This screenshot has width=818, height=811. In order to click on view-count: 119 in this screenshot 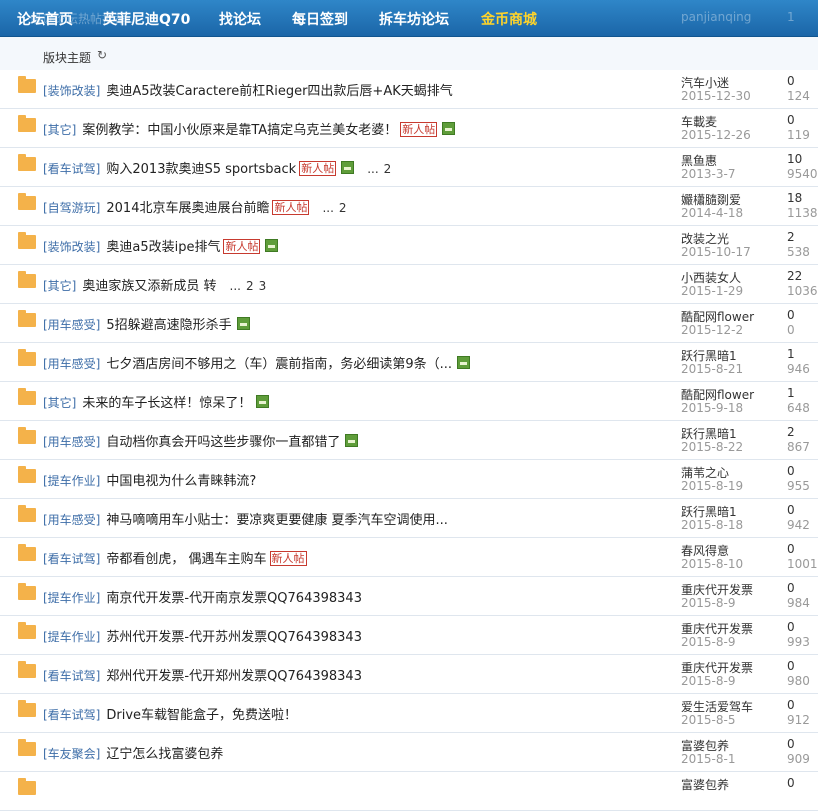, I will do `click(798, 135)`.